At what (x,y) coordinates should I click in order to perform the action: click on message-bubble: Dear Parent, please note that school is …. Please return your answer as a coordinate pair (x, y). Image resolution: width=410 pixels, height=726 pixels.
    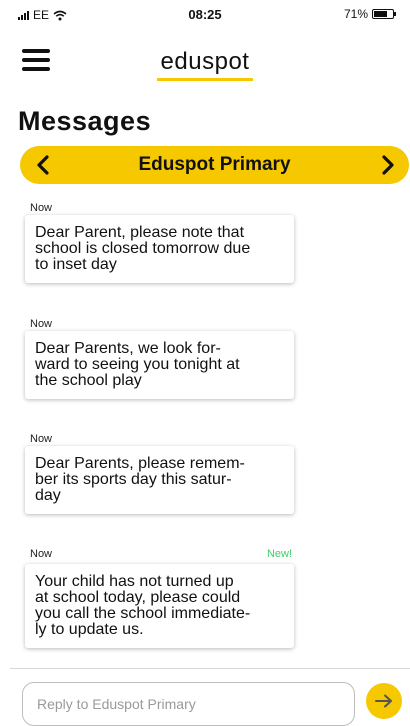
    Looking at the image, I should click on (159, 249).